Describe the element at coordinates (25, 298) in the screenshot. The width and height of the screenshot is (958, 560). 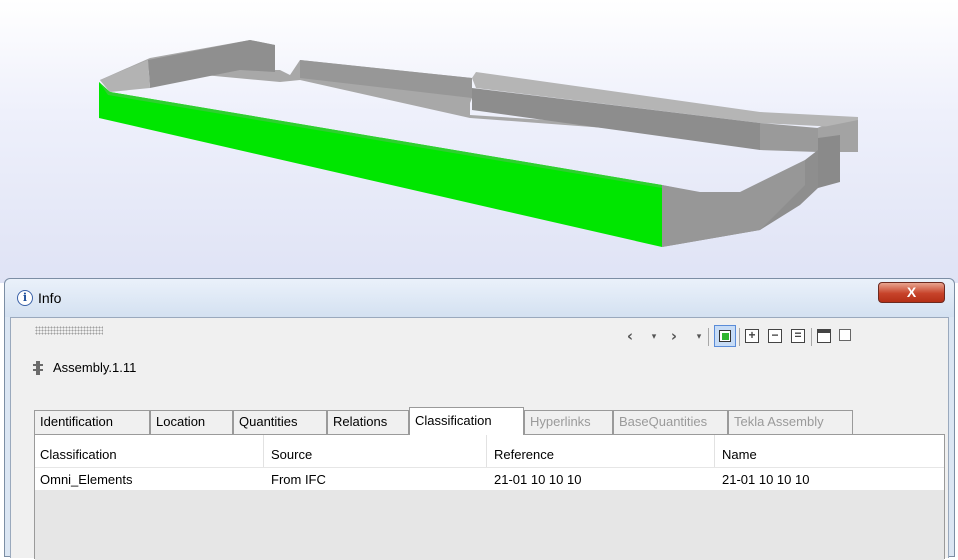
I see `info-icon: i` at that location.